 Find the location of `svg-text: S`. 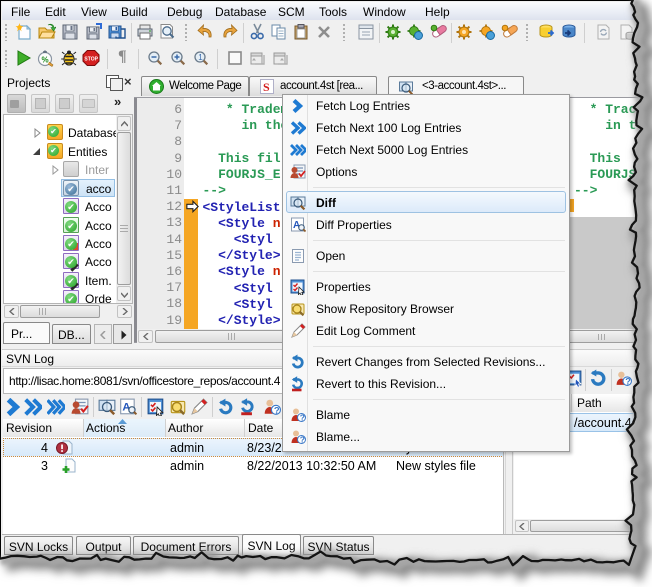

svg-text: S is located at coordinates (266, 87).